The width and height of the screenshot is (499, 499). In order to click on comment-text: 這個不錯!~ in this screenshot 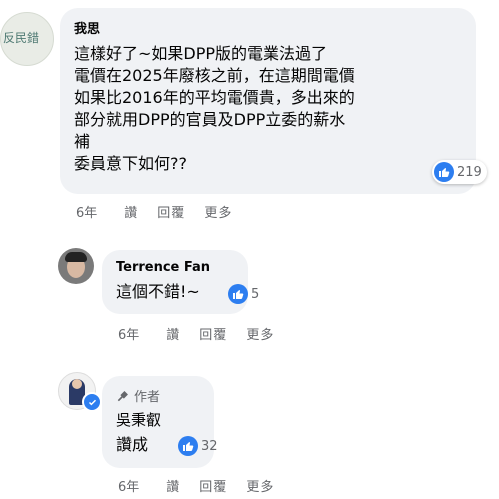, I will do `click(158, 291)`.